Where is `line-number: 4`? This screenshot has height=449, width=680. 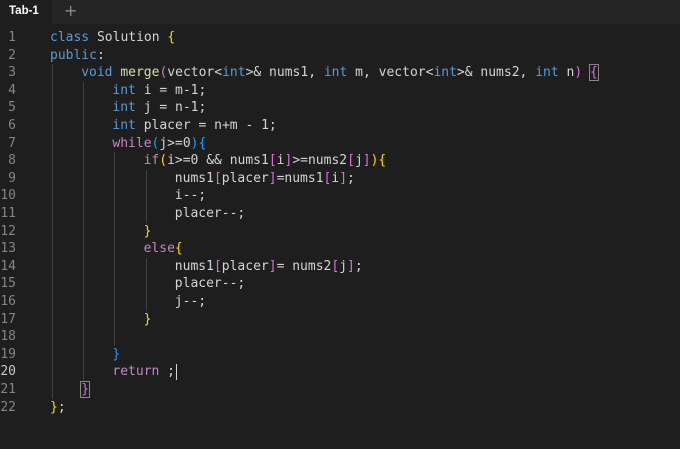
line-number: 4 is located at coordinates (12, 90).